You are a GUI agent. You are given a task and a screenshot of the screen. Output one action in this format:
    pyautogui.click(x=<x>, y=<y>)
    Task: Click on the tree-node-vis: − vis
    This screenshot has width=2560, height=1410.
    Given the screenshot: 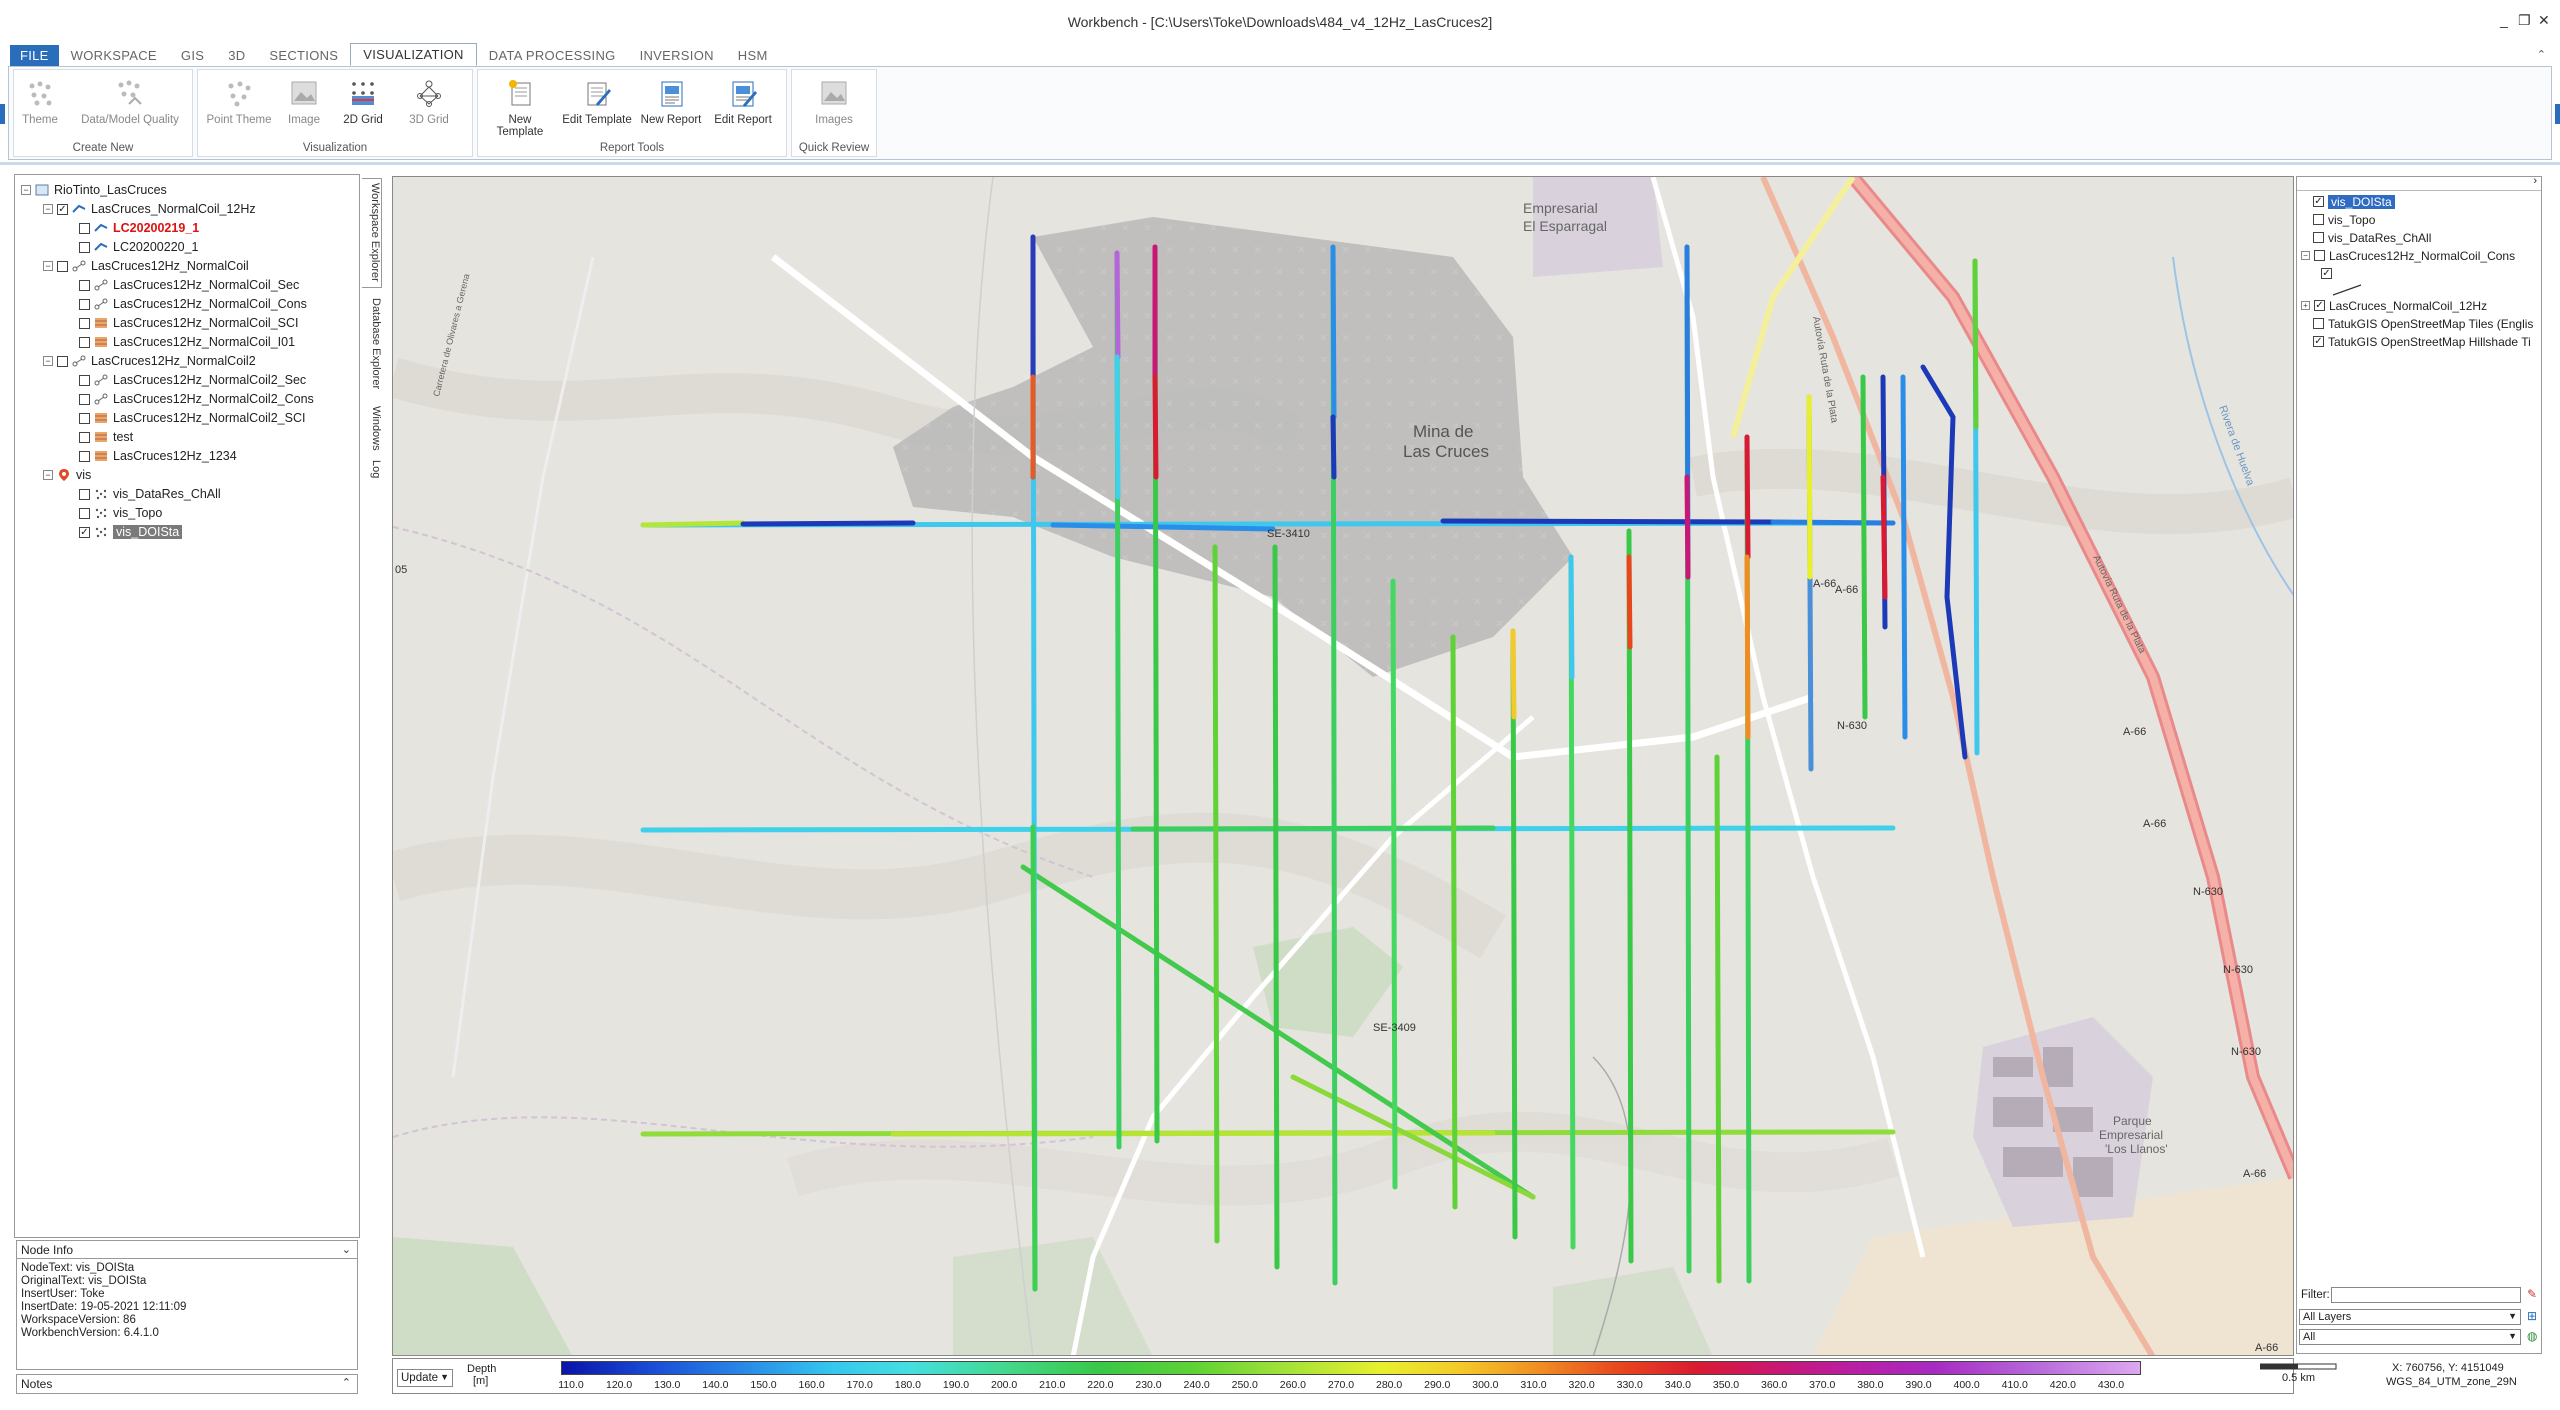 What is the action you would take?
    pyautogui.click(x=67, y=475)
    